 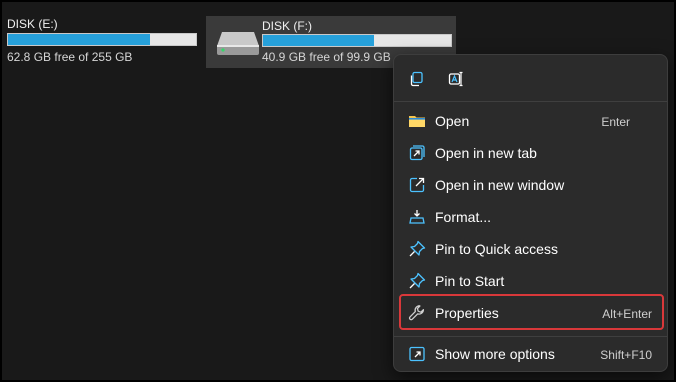 I want to click on copy-button, so click(x=416, y=79).